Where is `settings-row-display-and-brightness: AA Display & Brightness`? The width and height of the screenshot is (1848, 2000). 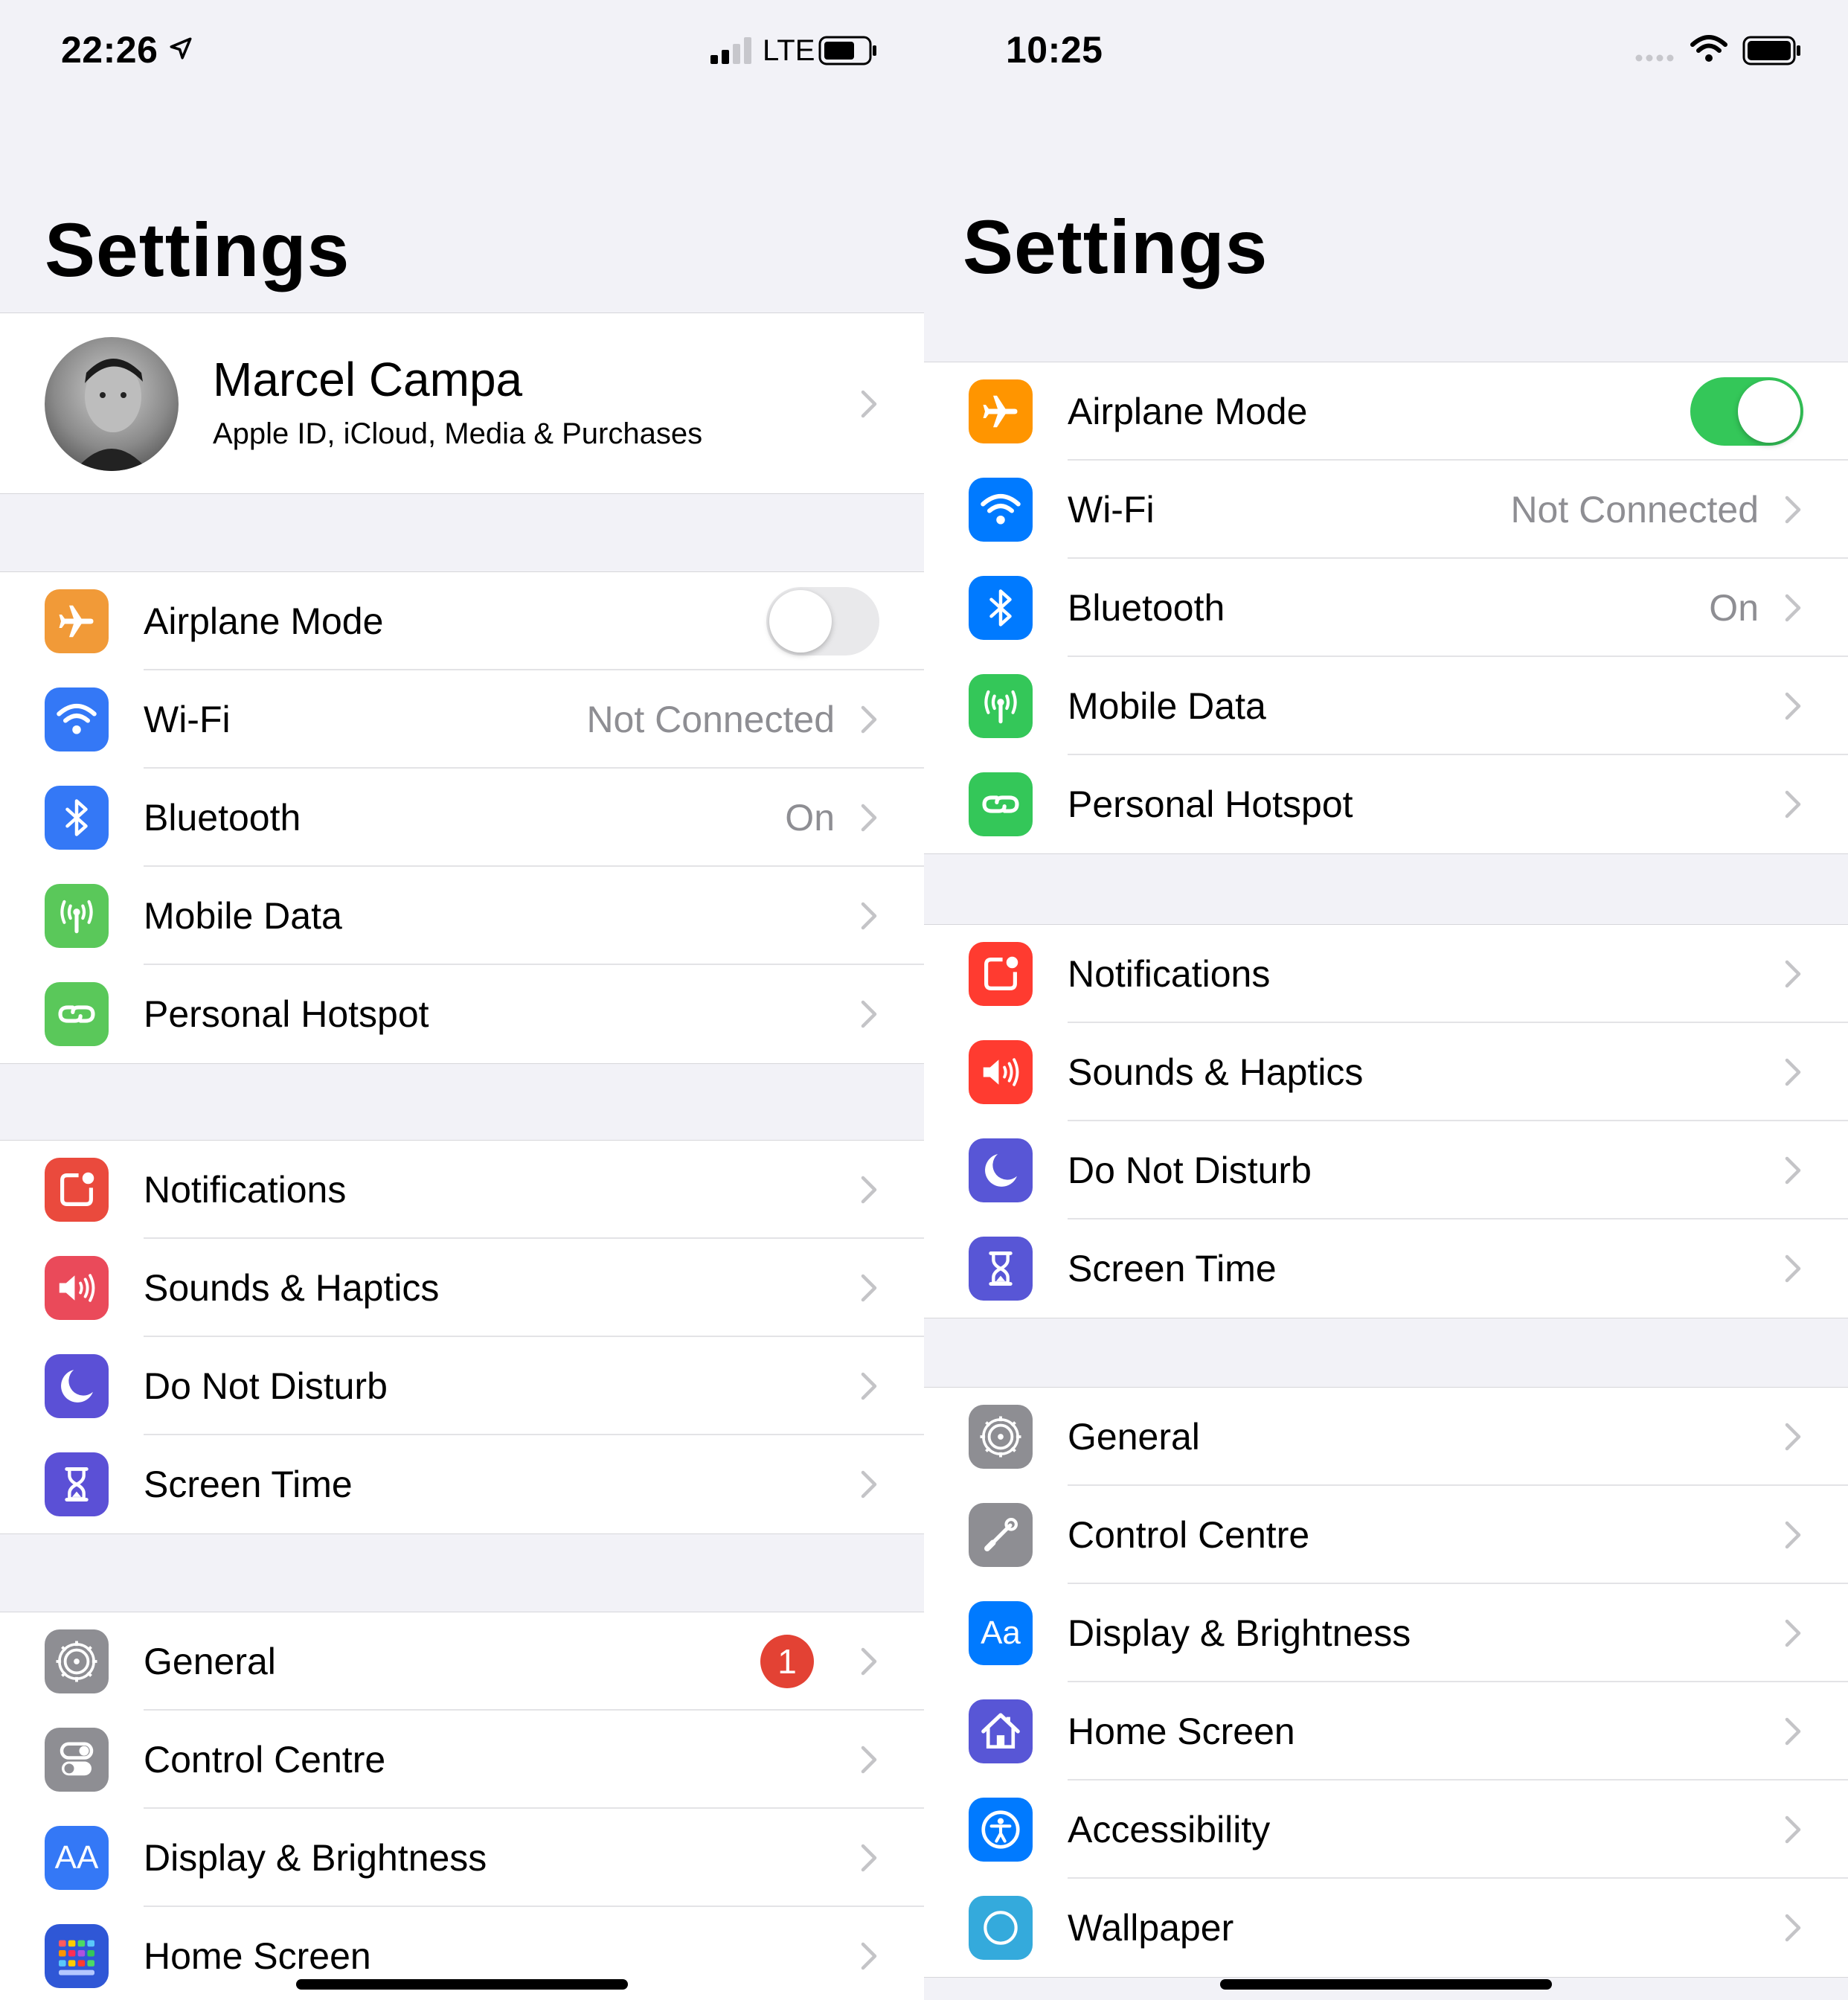
settings-row-display-and-brightness: AA Display & Brightness is located at coordinates (462, 1858).